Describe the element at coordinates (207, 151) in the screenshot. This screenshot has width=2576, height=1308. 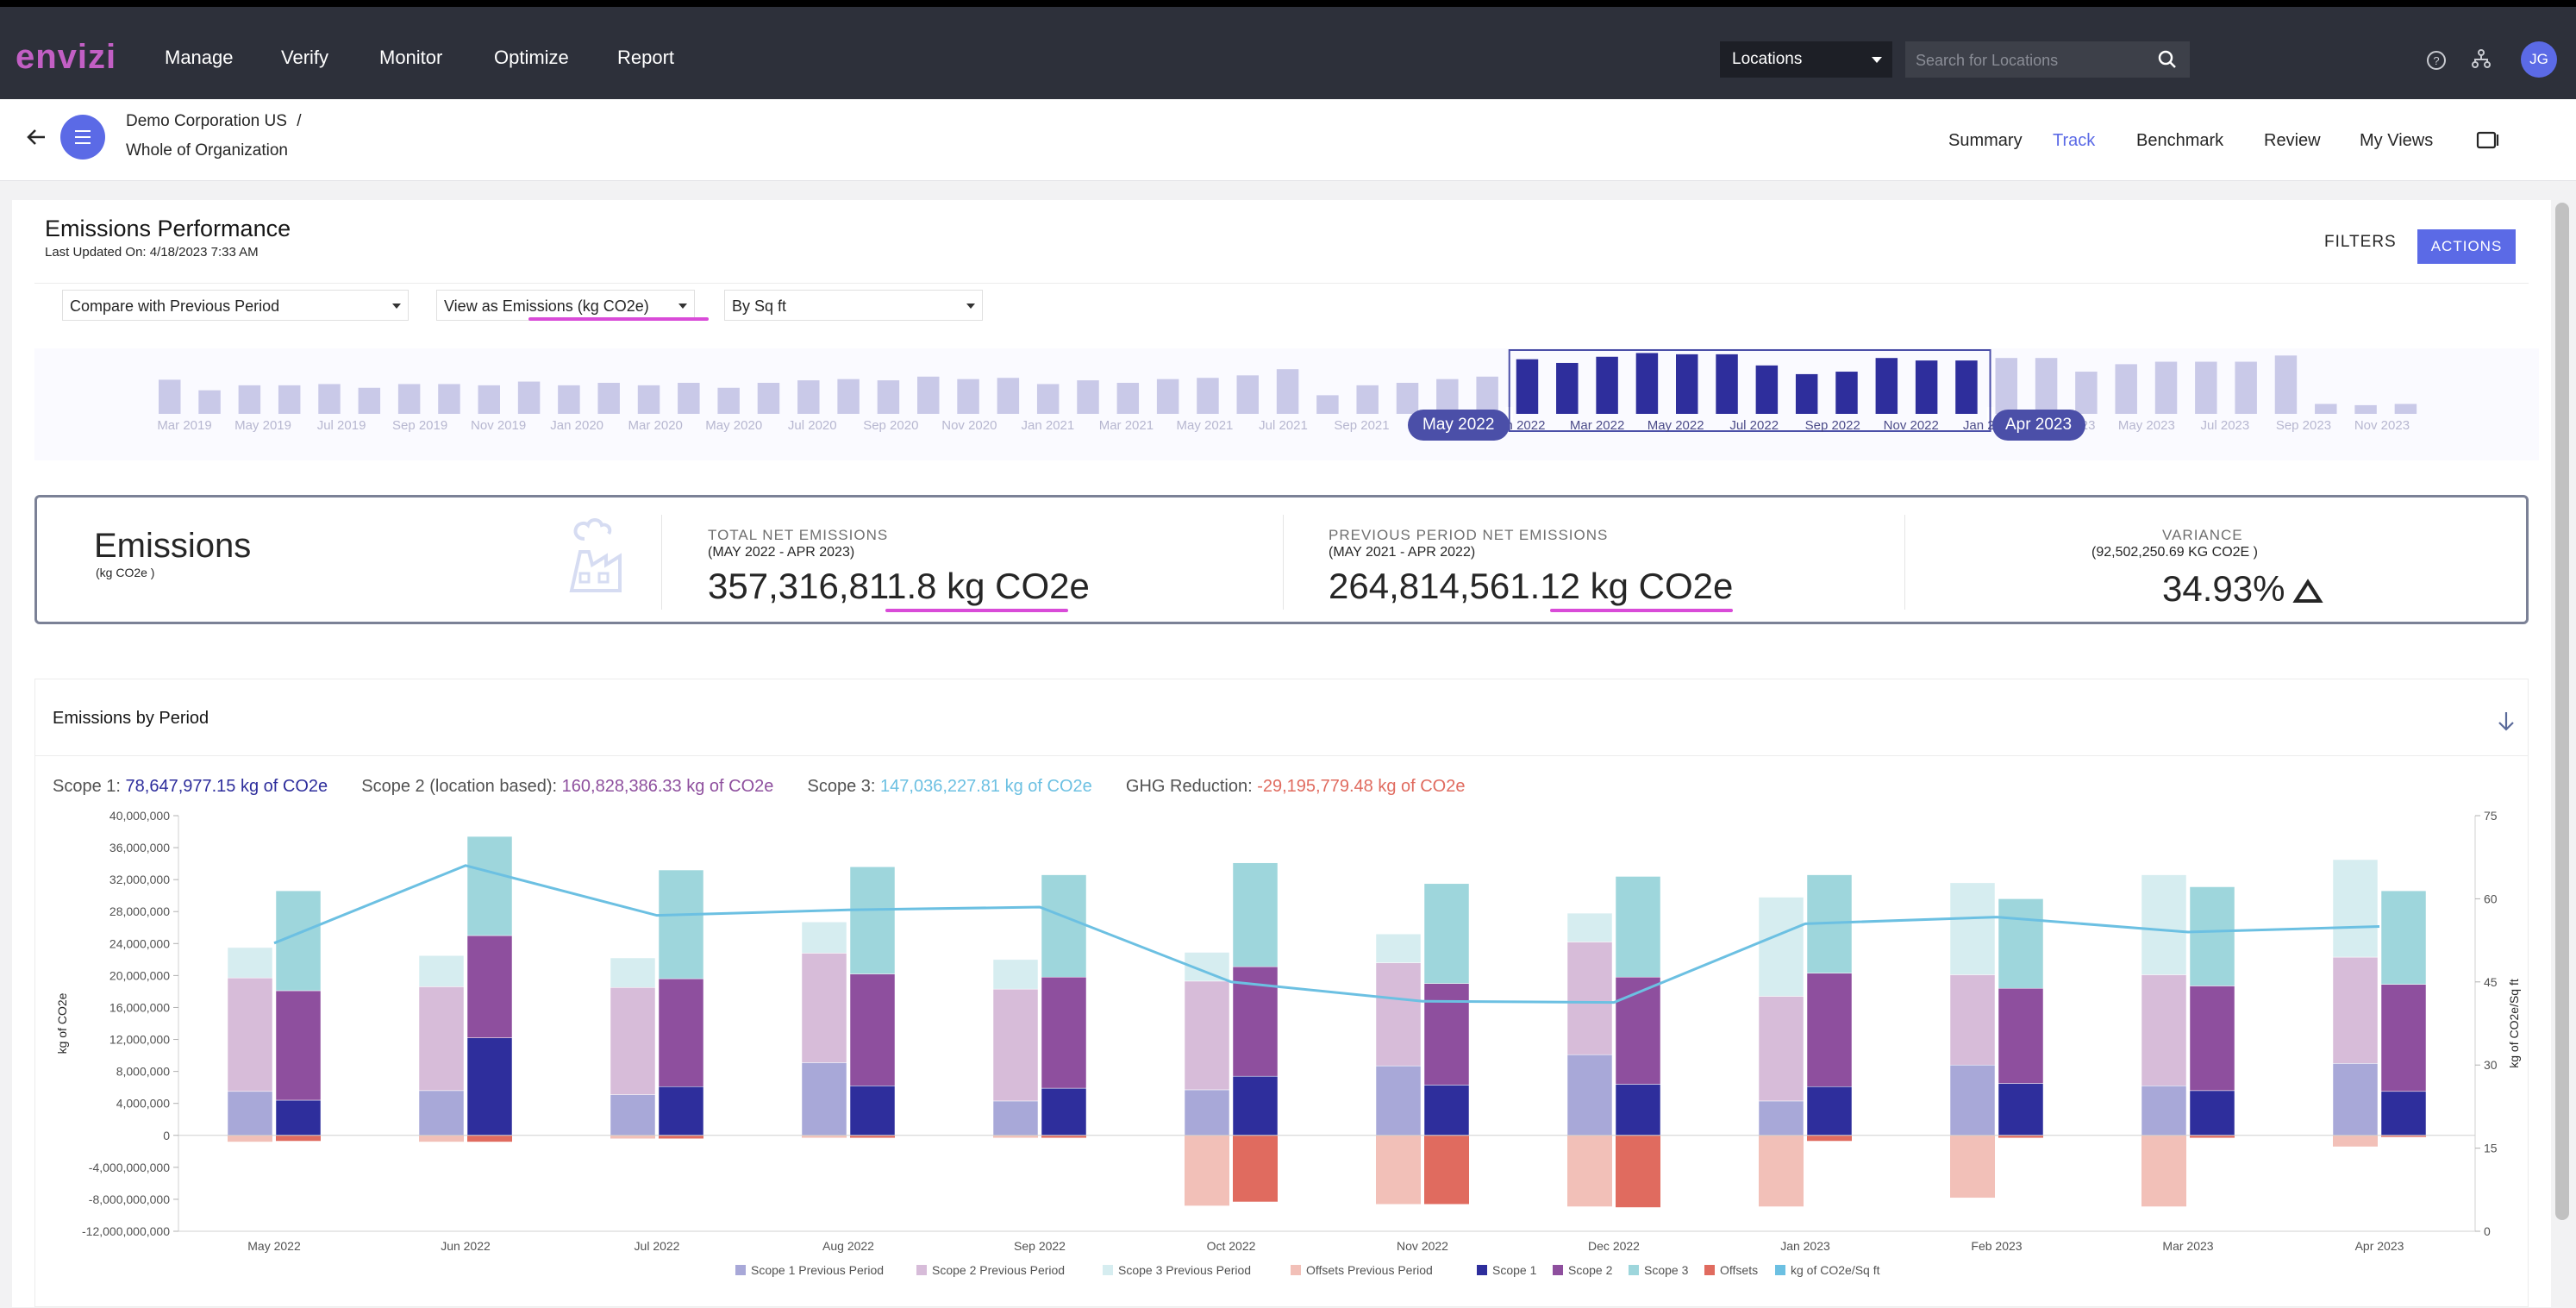
I see `breadcrumb-scope: Whole of Organization` at that location.